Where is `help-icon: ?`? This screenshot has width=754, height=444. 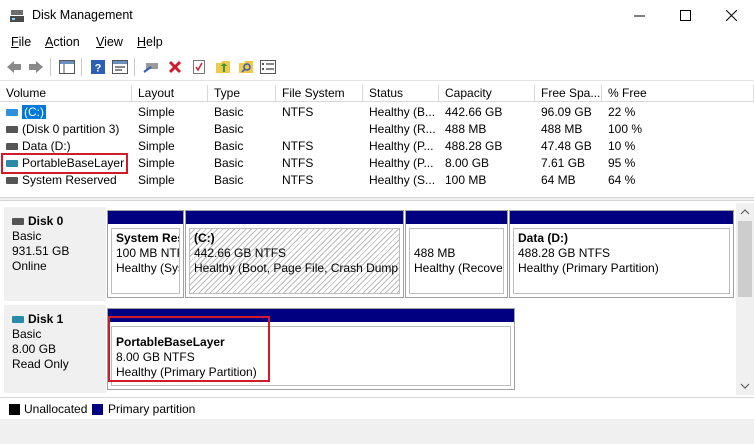 help-icon: ? is located at coordinates (98, 67).